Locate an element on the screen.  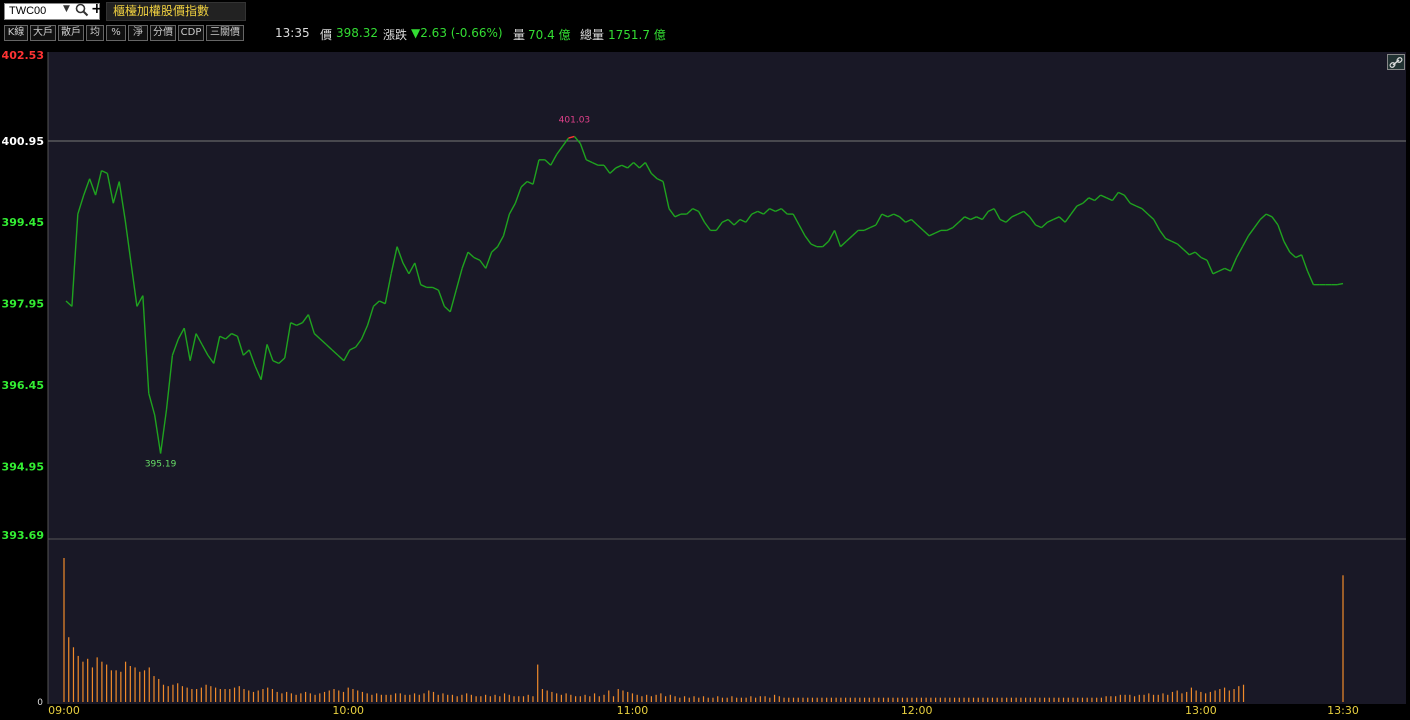
link-icon is located at coordinates (1396, 62).